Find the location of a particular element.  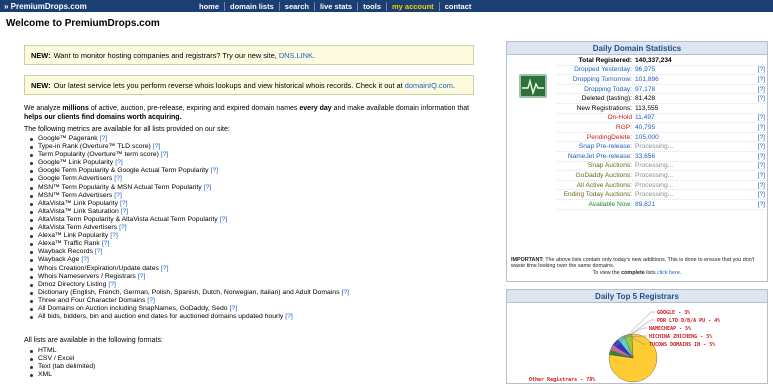

stat-label: Dropping Tomorrow: is located at coordinates (596, 79).